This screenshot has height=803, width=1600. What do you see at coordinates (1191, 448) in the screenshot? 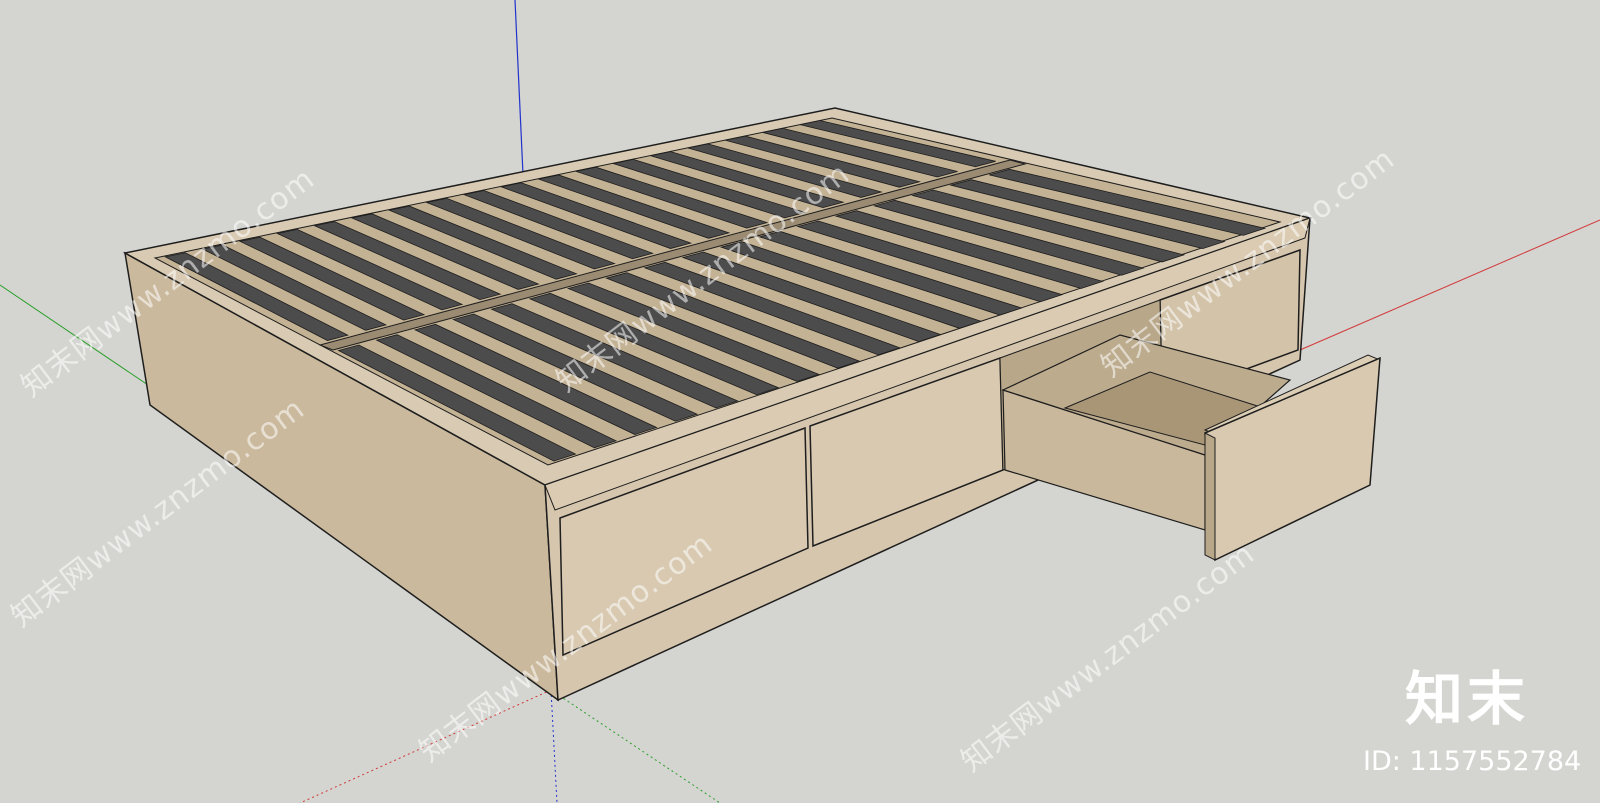
I see `pulled-out-drawer` at bounding box center [1191, 448].